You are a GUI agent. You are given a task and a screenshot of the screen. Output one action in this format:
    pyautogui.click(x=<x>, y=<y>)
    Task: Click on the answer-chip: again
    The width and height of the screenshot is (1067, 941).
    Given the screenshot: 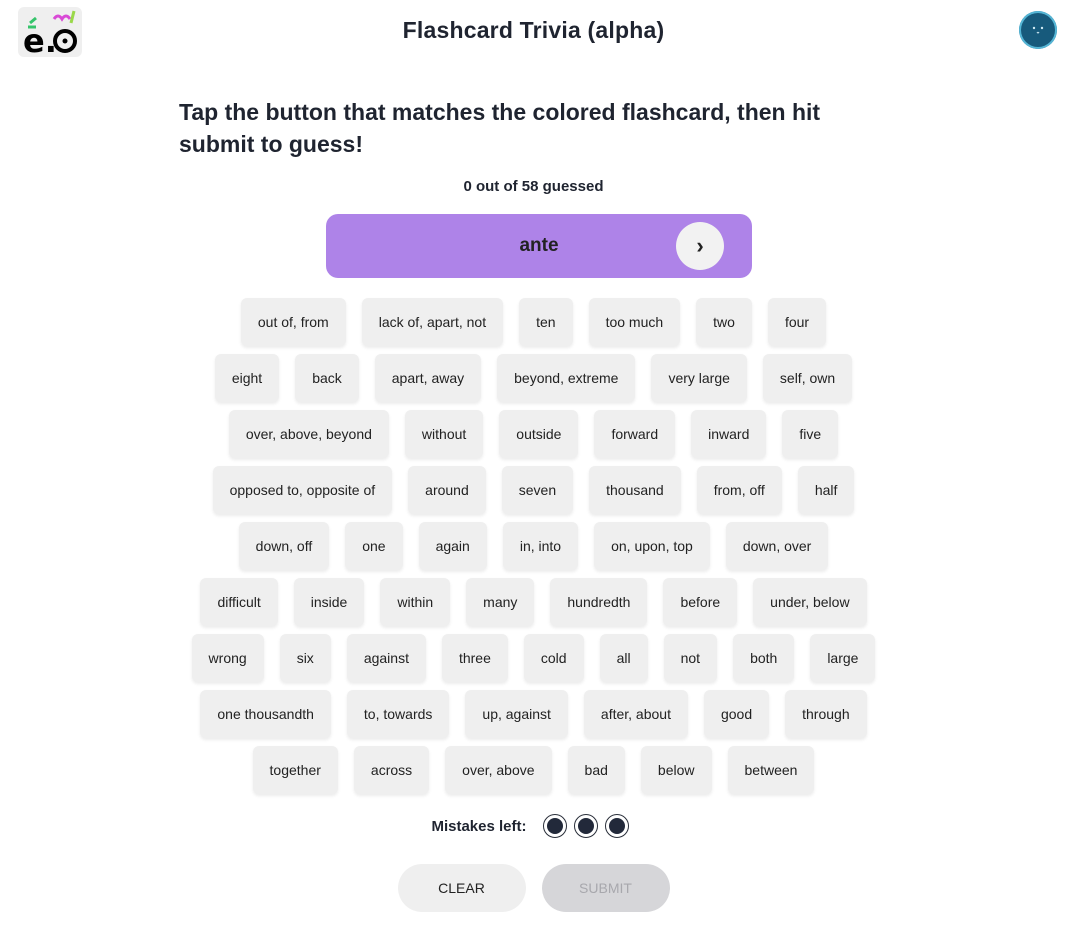 What is the action you would take?
    pyautogui.click(x=452, y=546)
    